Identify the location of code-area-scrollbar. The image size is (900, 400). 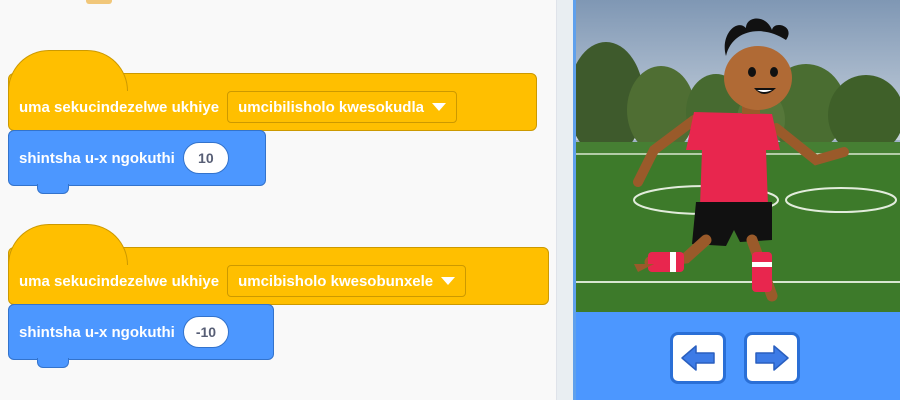
(564, 200).